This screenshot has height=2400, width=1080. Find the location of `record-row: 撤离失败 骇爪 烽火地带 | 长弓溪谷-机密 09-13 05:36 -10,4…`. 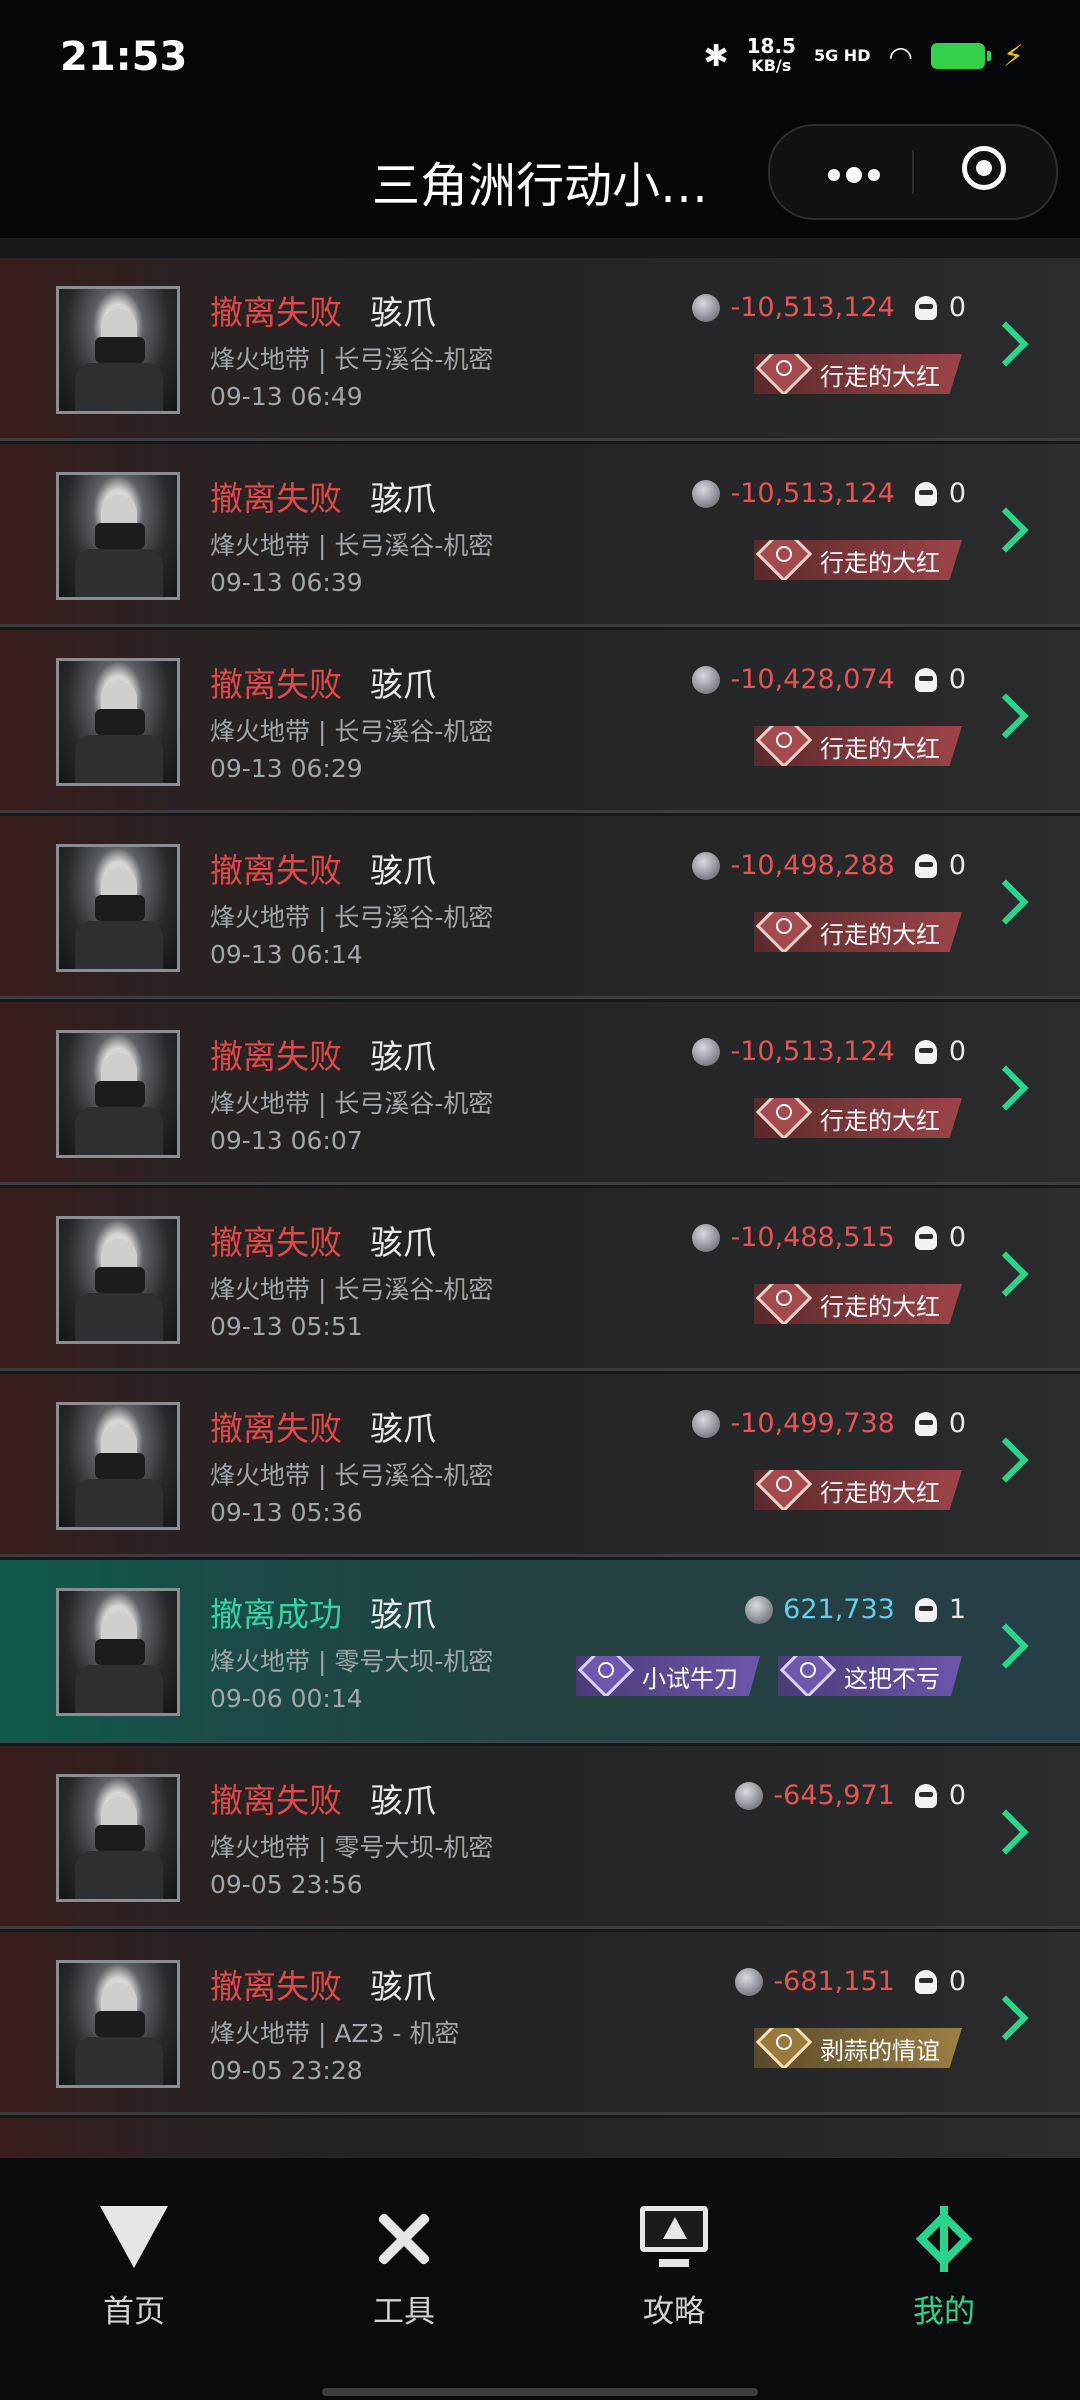

record-row: 撤离失败 骇爪 烽火地带 | 长弓溪谷-机密 09-13 05:36 -10,4… is located at coordinates (540, 1465).